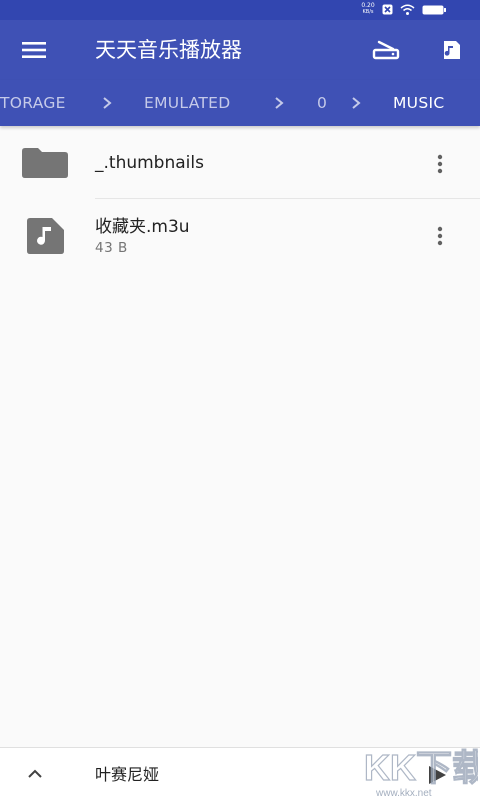 The image size is (480, 801). Describe the element at coordinates (240, 103) in the screenshot. I see `path-breadcrumb: TORAGE EMULATED 0 MUSIC` at that location.